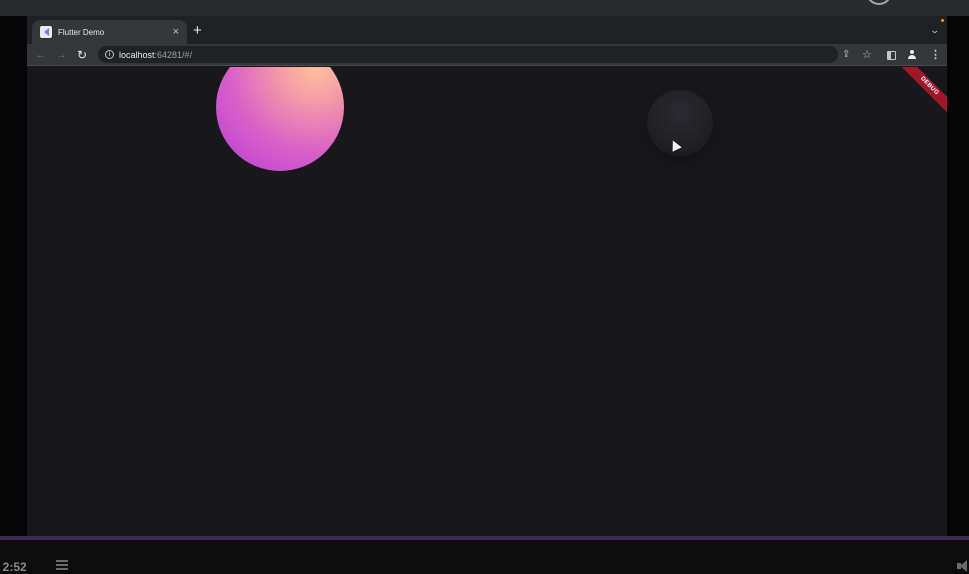  What do you see at coordinates (935, 30) in the screenshot?
I see `tab-search-icon: ⌄` at bounding box center [935, 30].